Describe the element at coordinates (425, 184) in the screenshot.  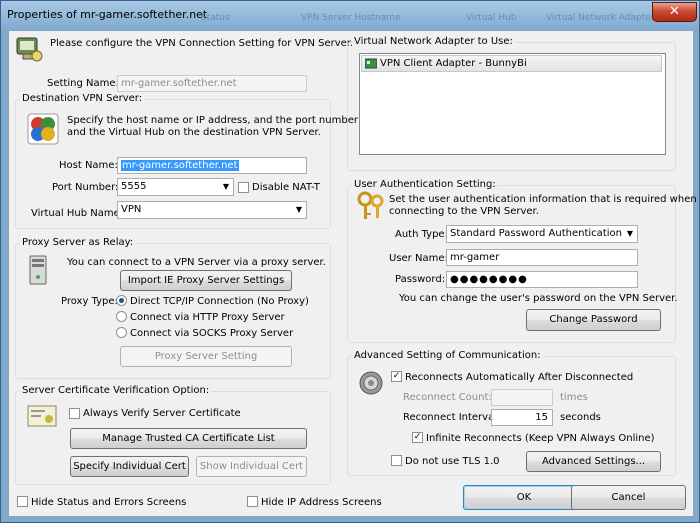
I see `auth-group-label: User Authentication Setting:` at that location.